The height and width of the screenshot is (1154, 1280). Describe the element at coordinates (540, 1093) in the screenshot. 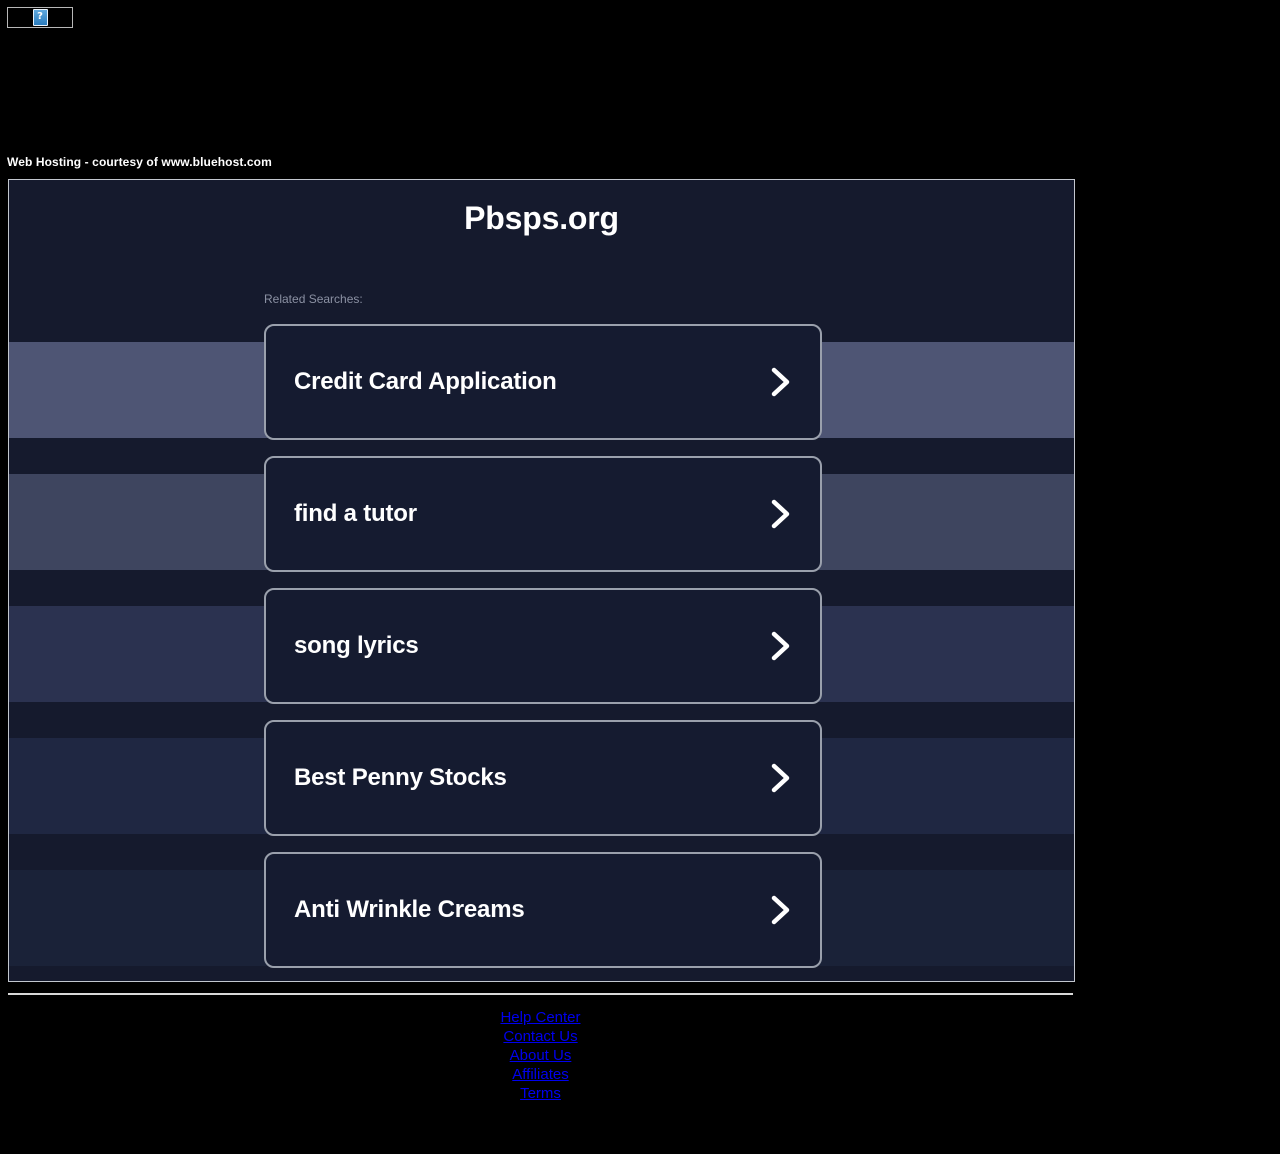

I see `footer-link-terms: Terms` at that location.